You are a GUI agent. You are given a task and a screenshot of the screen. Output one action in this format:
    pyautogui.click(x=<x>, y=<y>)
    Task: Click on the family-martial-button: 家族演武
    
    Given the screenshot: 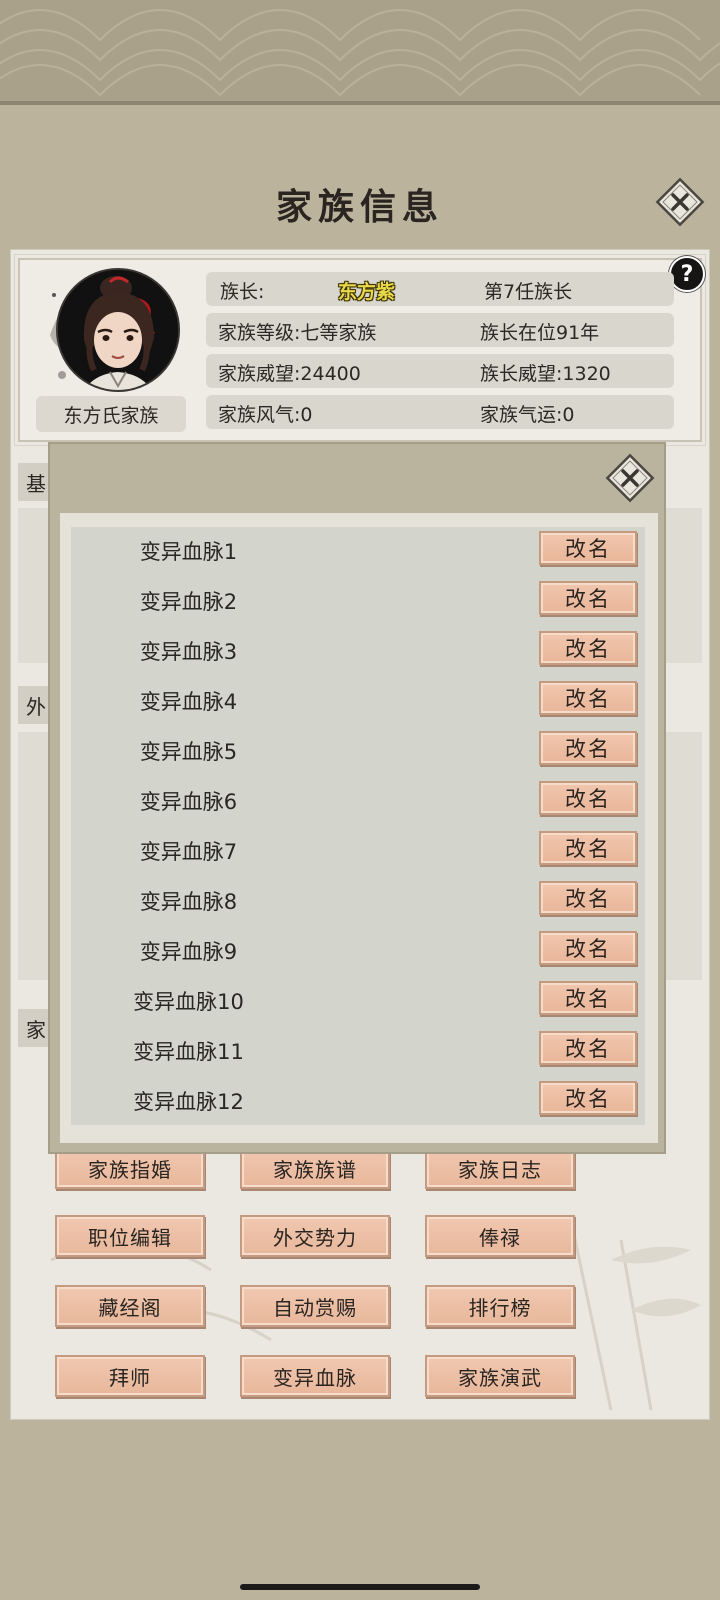 What is the action you would take?
    pyautogui.click(x=500, y=1376)
    